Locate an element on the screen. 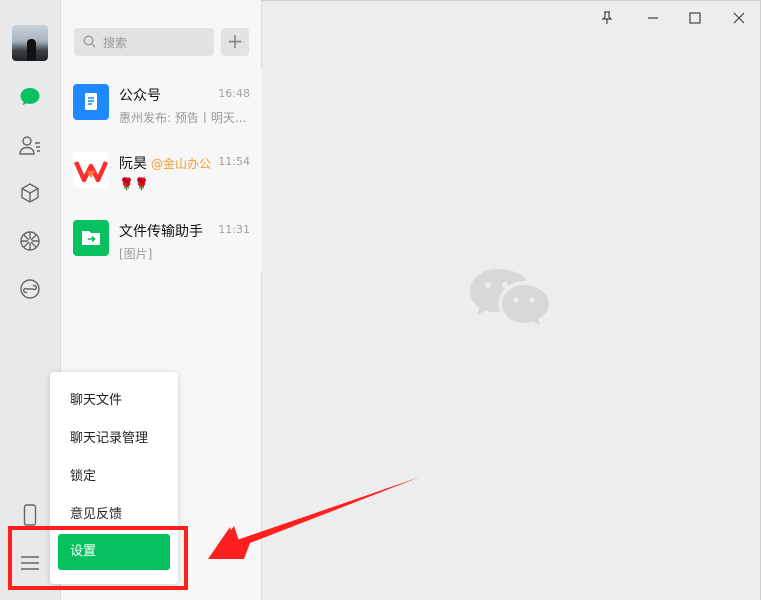  chat-icon is located at coordinates (30, 97).